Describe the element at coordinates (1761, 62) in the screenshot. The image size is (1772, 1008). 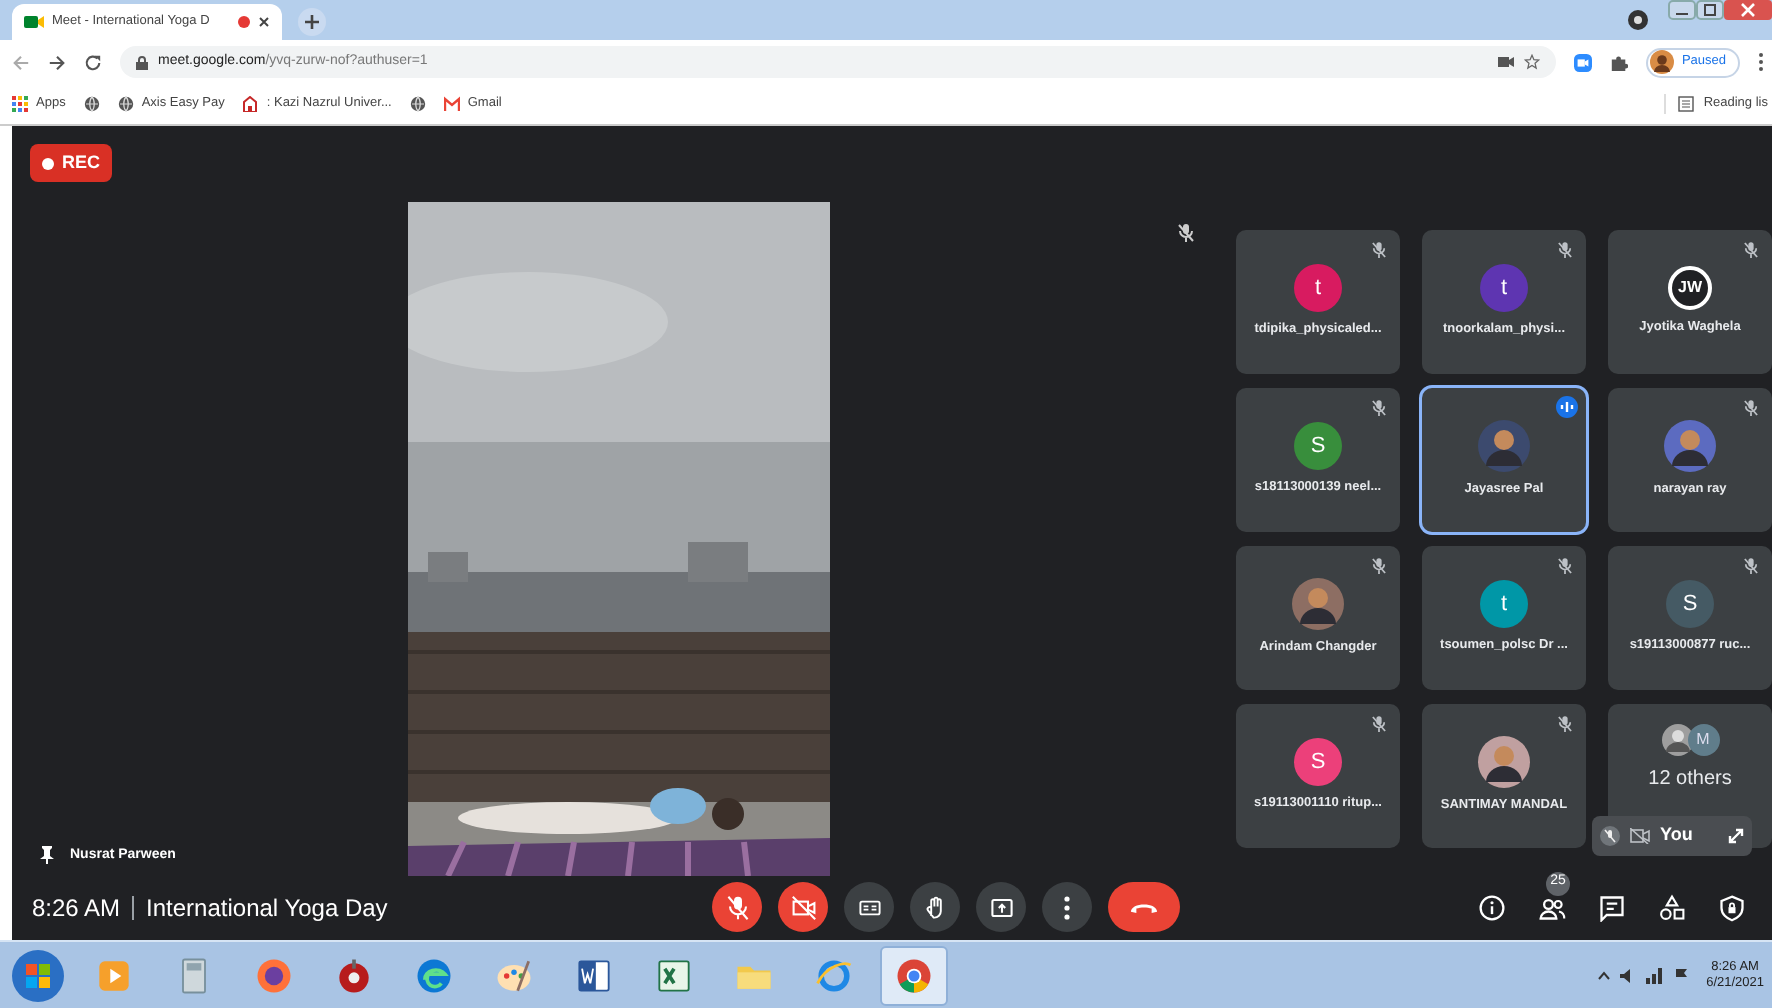
I see `menu-icon` at that location.